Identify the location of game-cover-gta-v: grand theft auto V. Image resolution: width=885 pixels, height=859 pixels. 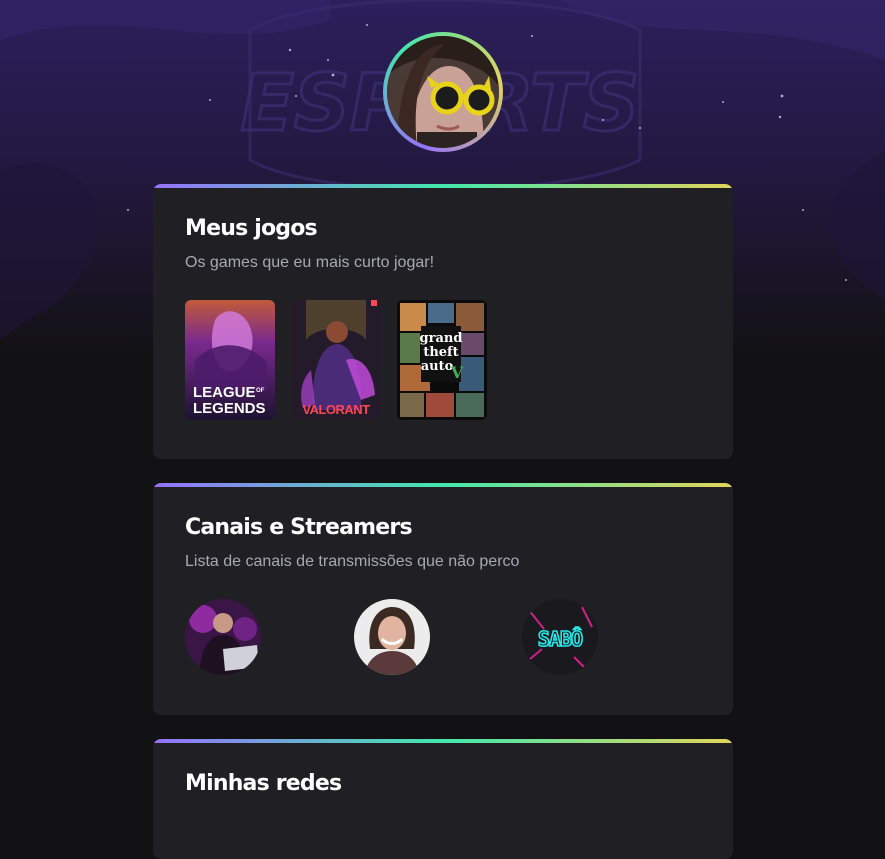
(442, 360).